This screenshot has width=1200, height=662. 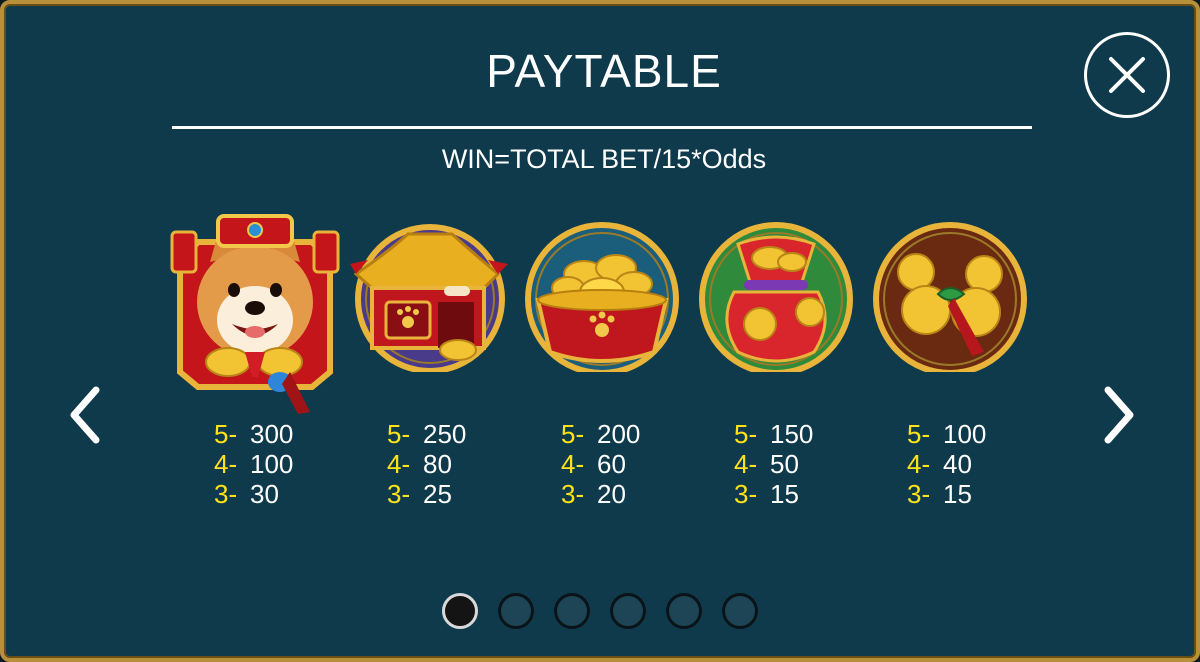 What do you see at coordinates (947, 434) in the screenshot?
I see `pay-row-5: 5- 100` at bounding box center [947, 434].